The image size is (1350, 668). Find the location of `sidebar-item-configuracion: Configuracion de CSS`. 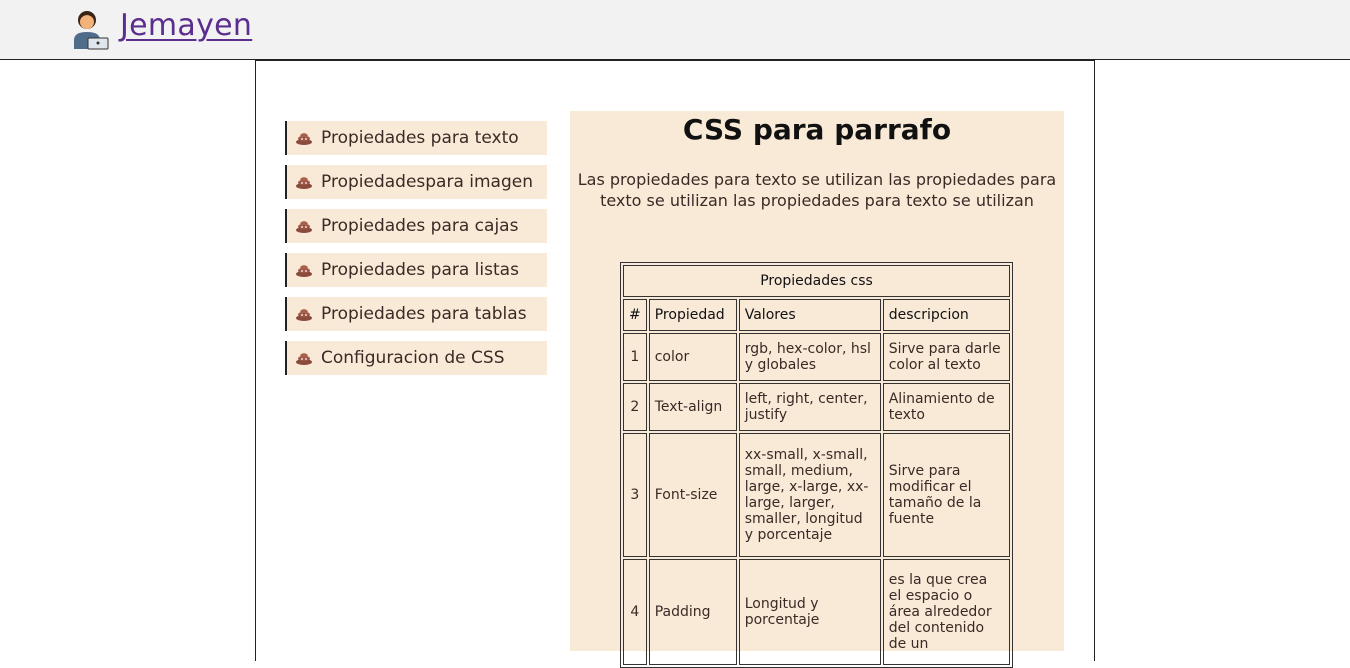

sidebar-item-configuracion: Configuracion de CSS is located at coordinates (416, 358).